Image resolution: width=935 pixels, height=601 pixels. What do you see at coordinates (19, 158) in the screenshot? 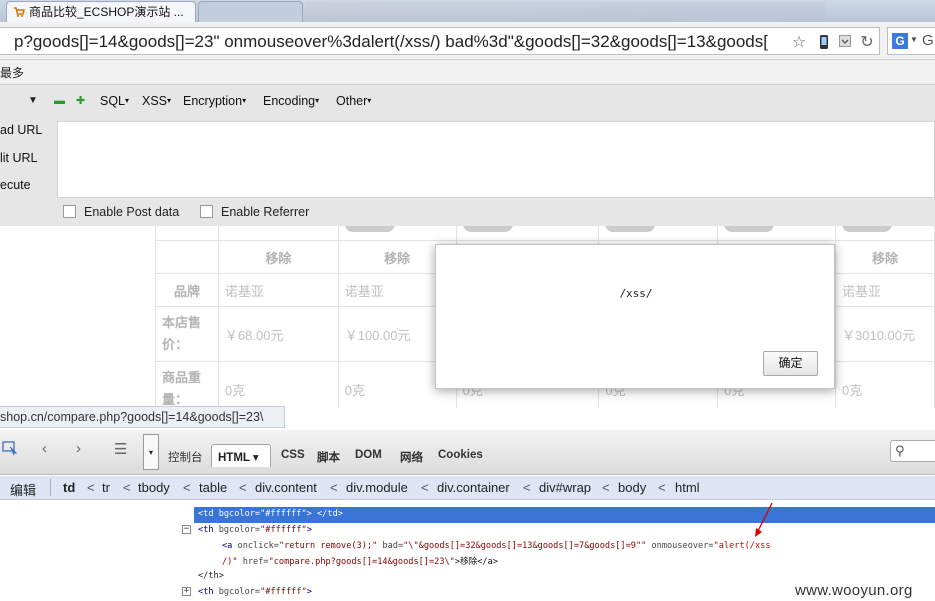
I see `split-url-button: lit URL` at bounding box center [19, 158].